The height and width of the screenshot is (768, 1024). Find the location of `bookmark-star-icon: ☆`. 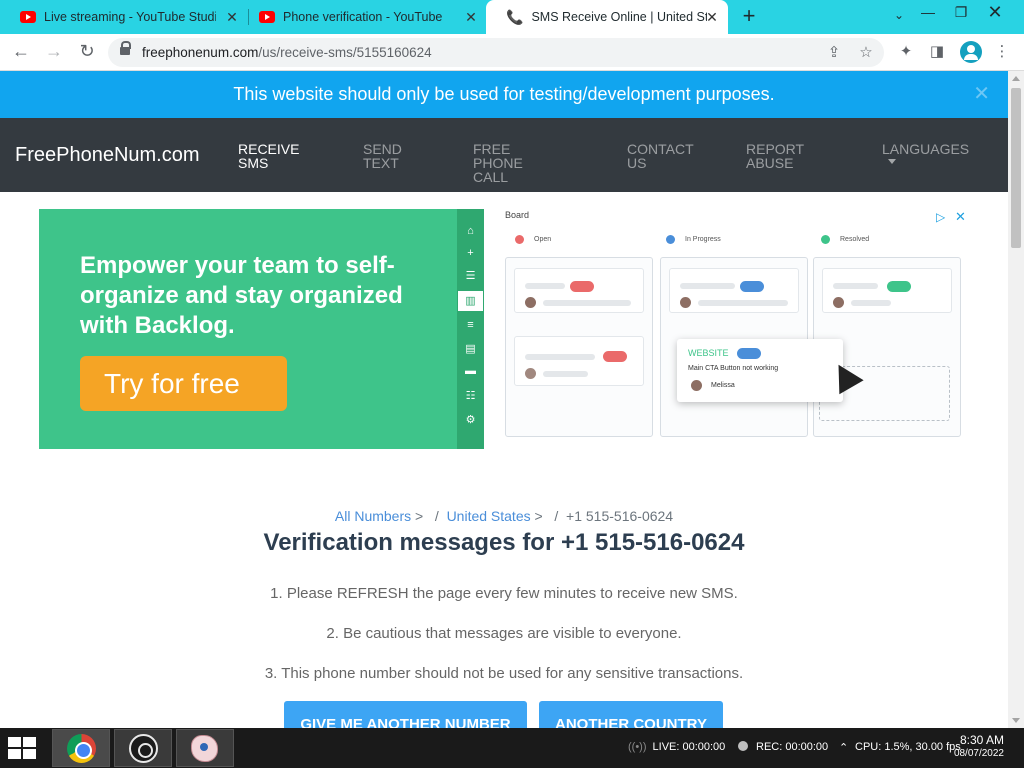

bookmark-star-icon: ☆ is located at coordinates (866, 53).